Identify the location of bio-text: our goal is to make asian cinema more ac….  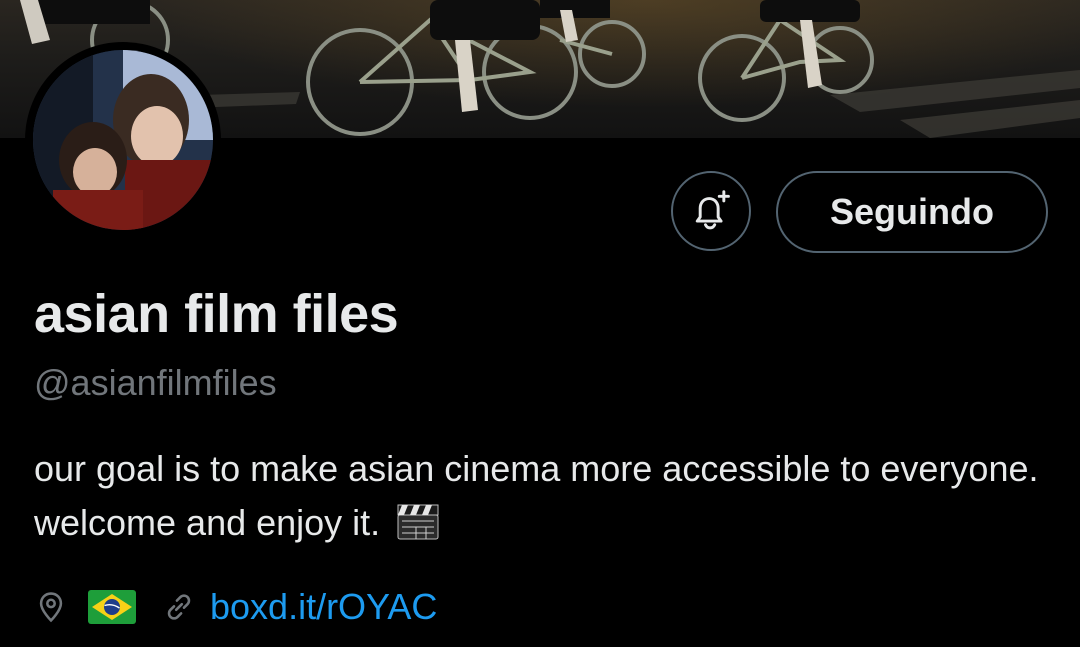
(536, 495).